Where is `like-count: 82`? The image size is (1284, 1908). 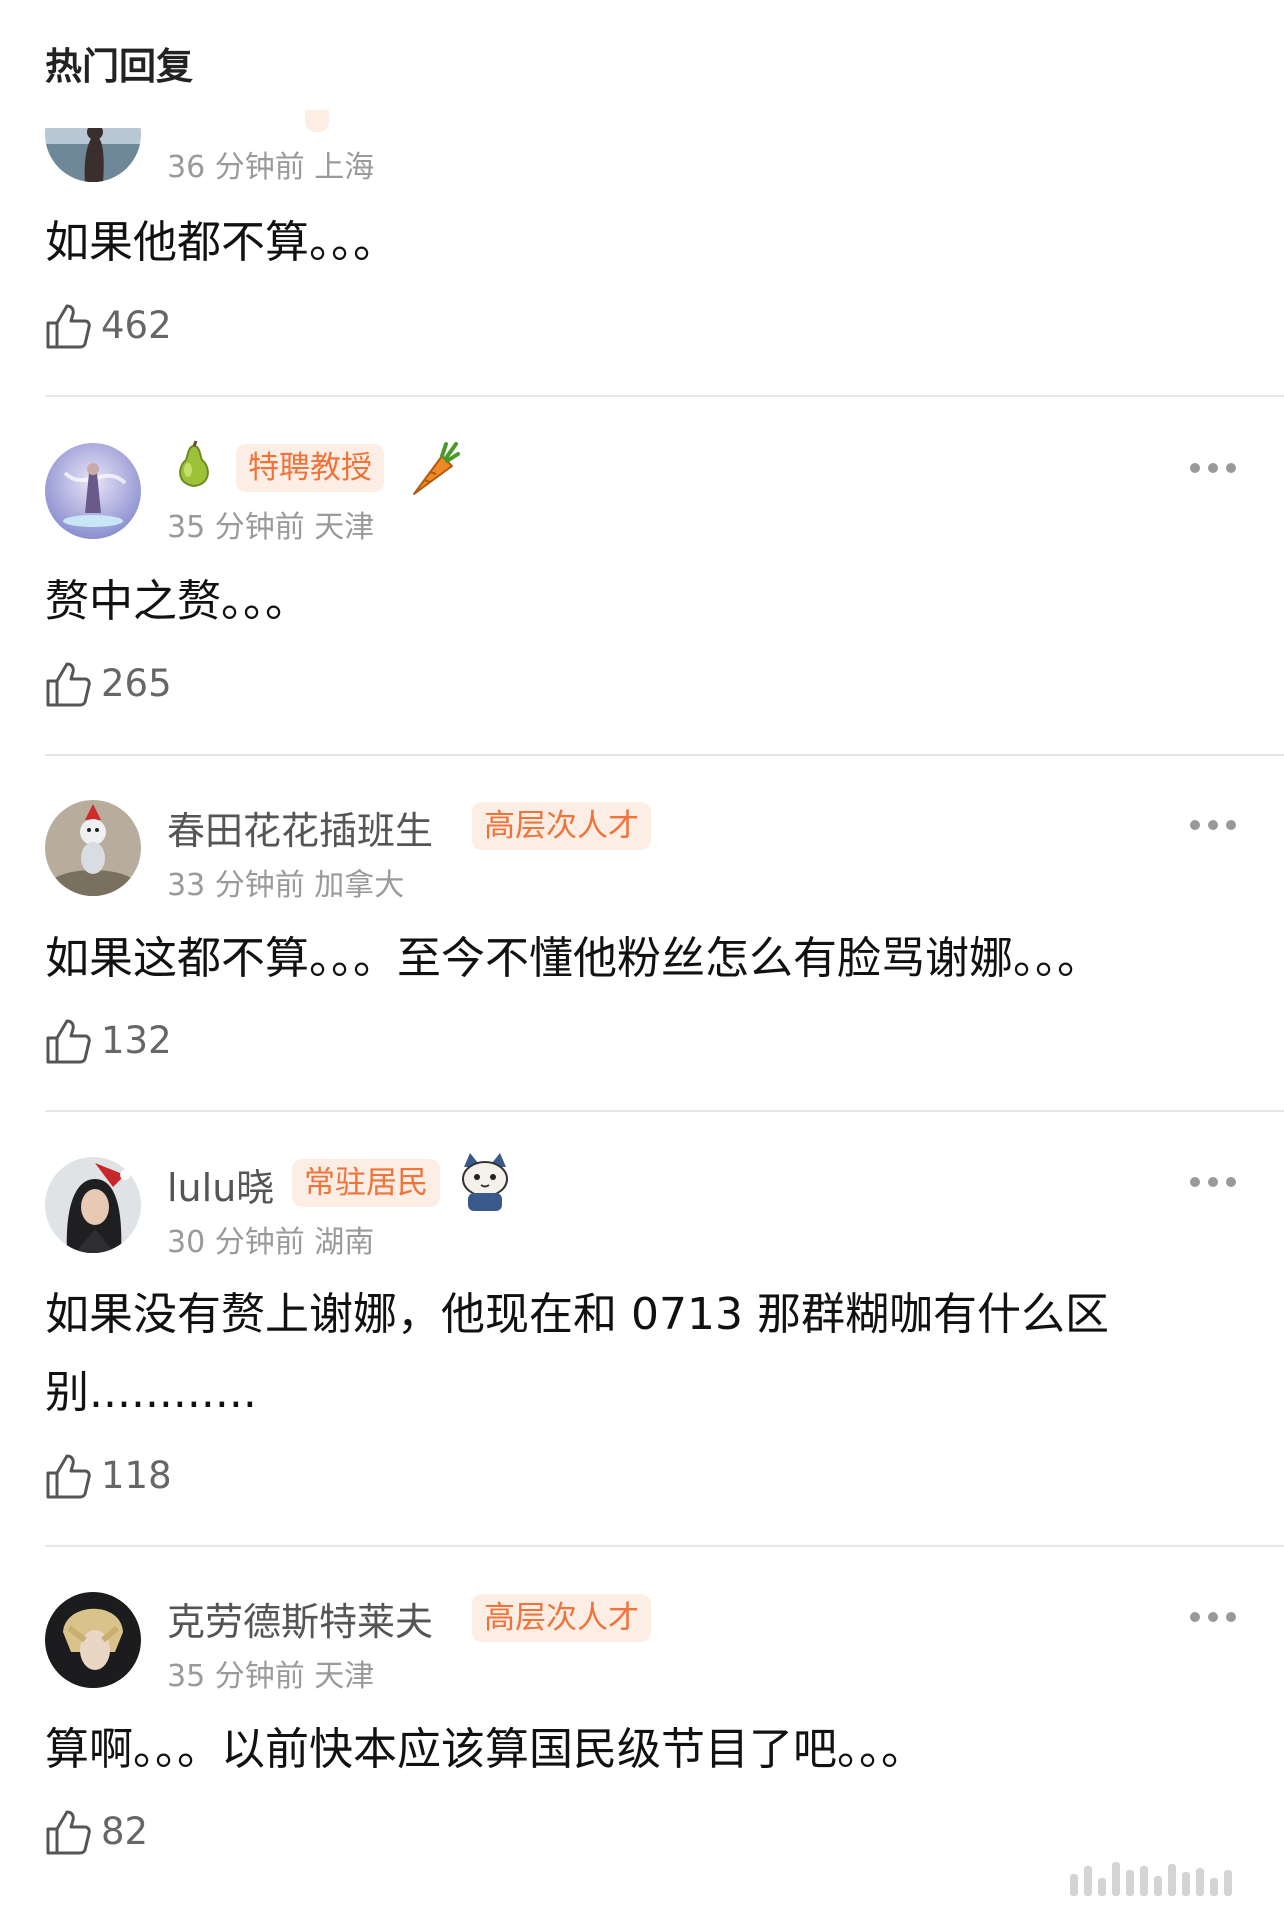 like-count: 82 is located at coordinates (125, 1831).